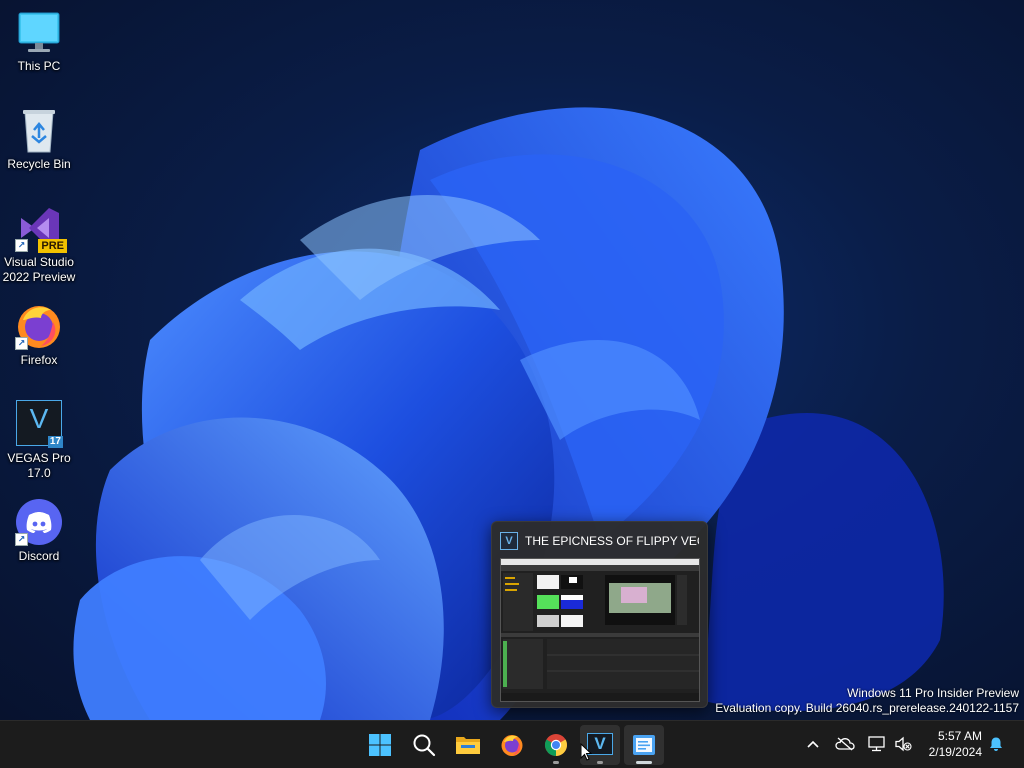 The width and height of the screenshot is (1024, 768). I want to click on discord-icon: ↗, so click(39, 522).